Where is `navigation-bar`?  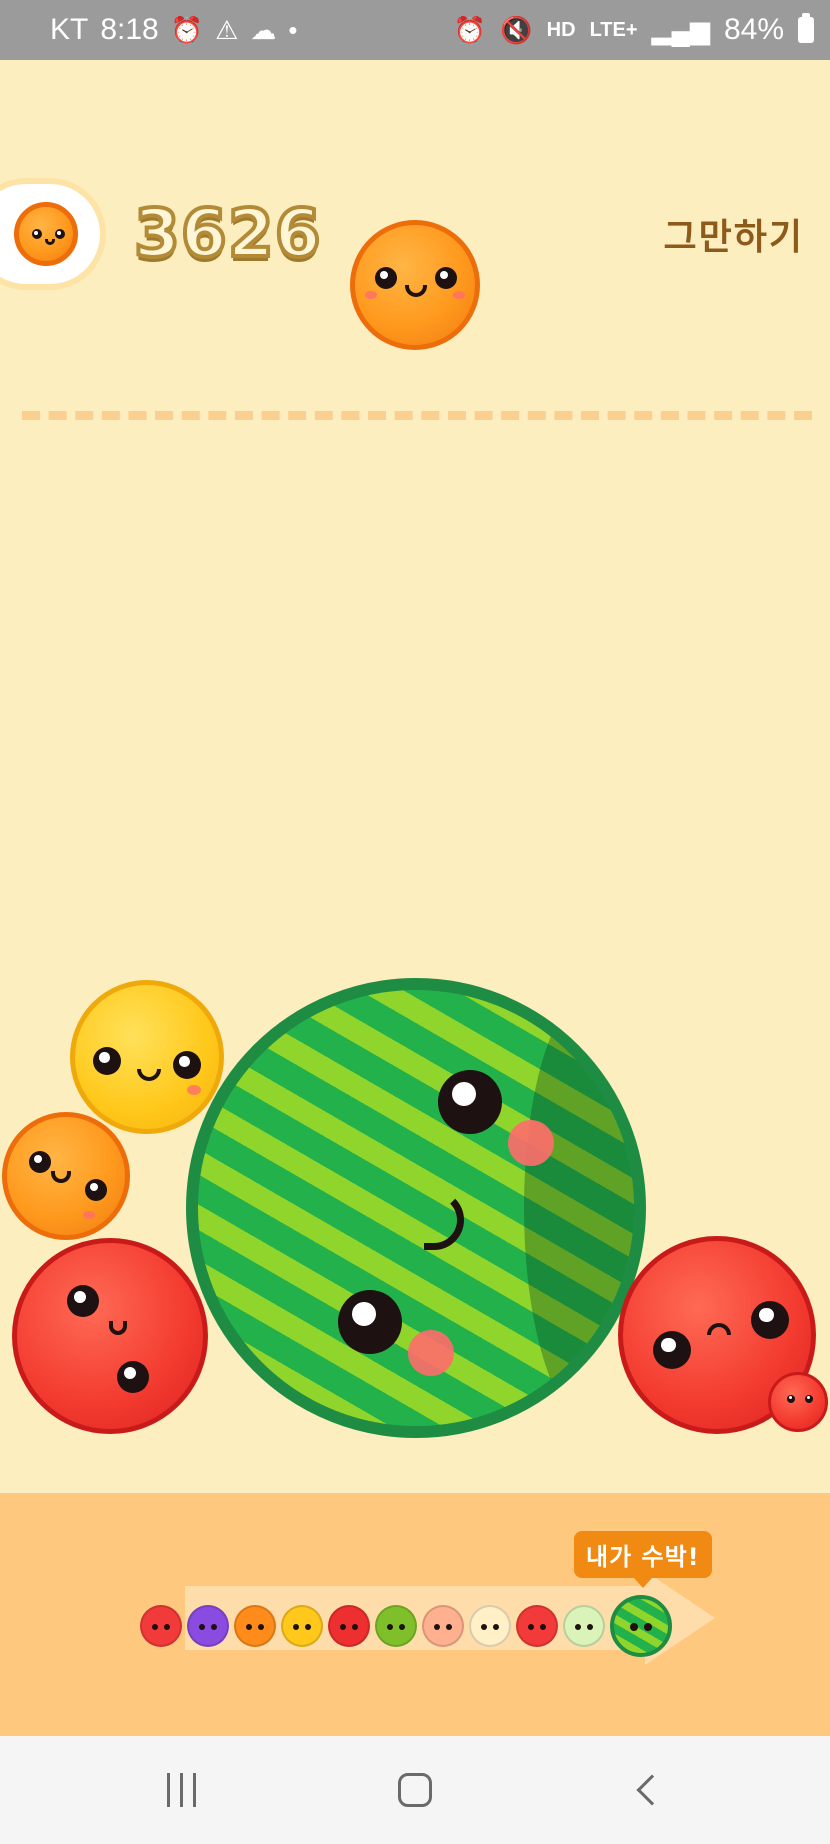 navigation-bar is located at coordinates (415, 1790).